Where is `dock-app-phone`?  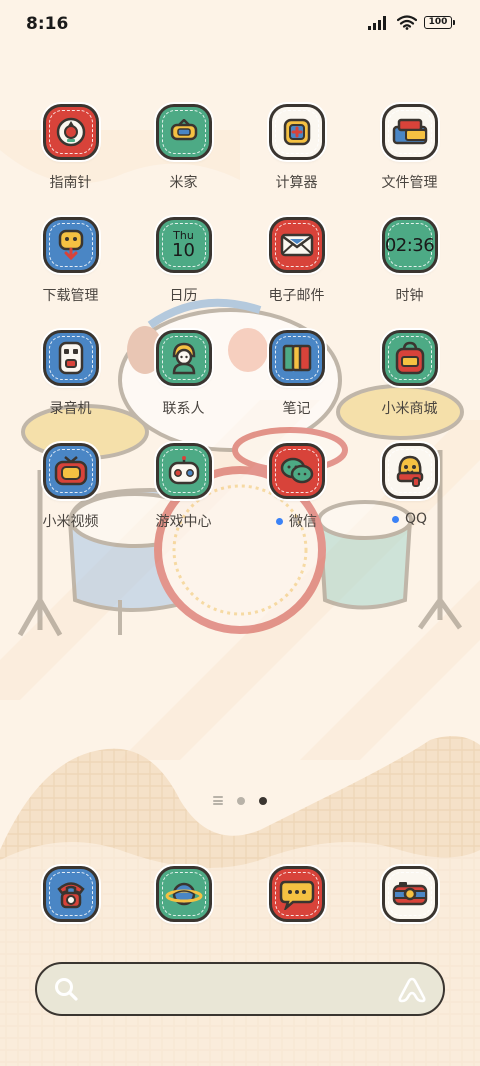 dock-app-phone is located at coordinates (70, 894).